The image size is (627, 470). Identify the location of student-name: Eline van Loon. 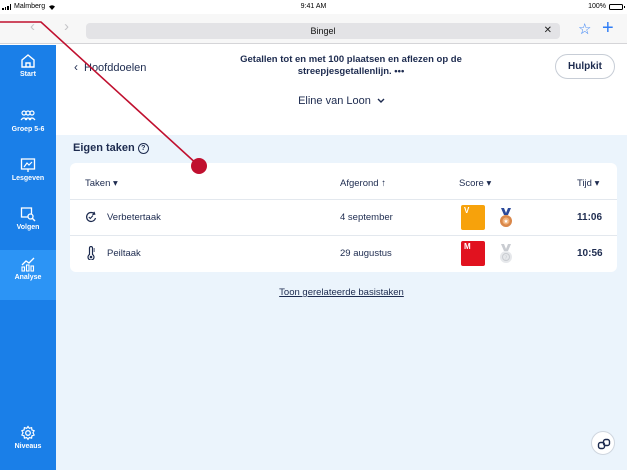
(334, 101).